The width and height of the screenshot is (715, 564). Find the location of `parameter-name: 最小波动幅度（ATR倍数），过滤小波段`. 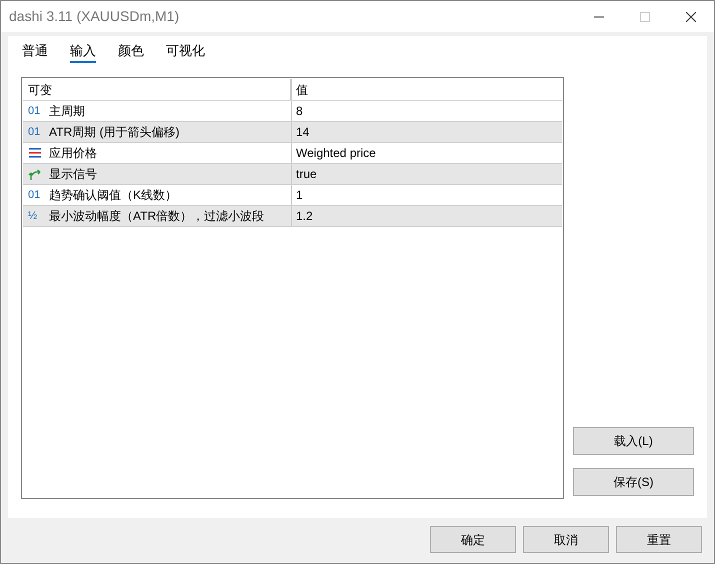

parameter-name: 最小波动幅度（ATR倍数），过滤小波段 is located at coordinates (156, 216).